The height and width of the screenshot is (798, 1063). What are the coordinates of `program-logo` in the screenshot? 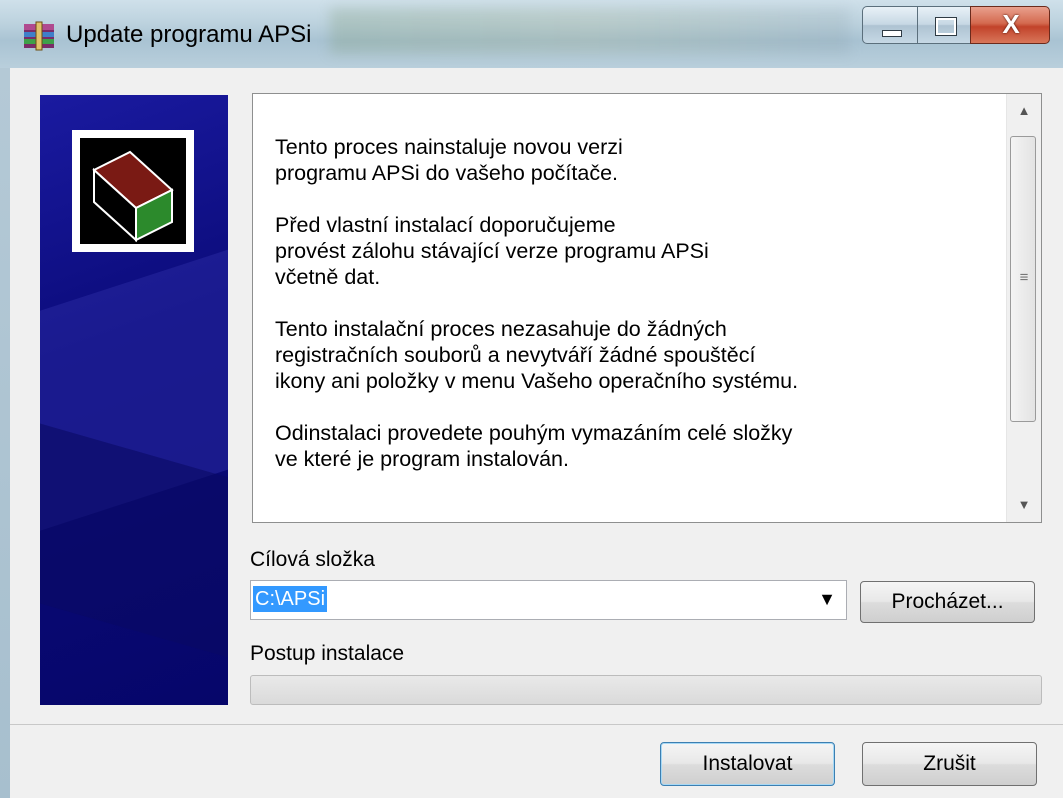 It's located at (133, 191).